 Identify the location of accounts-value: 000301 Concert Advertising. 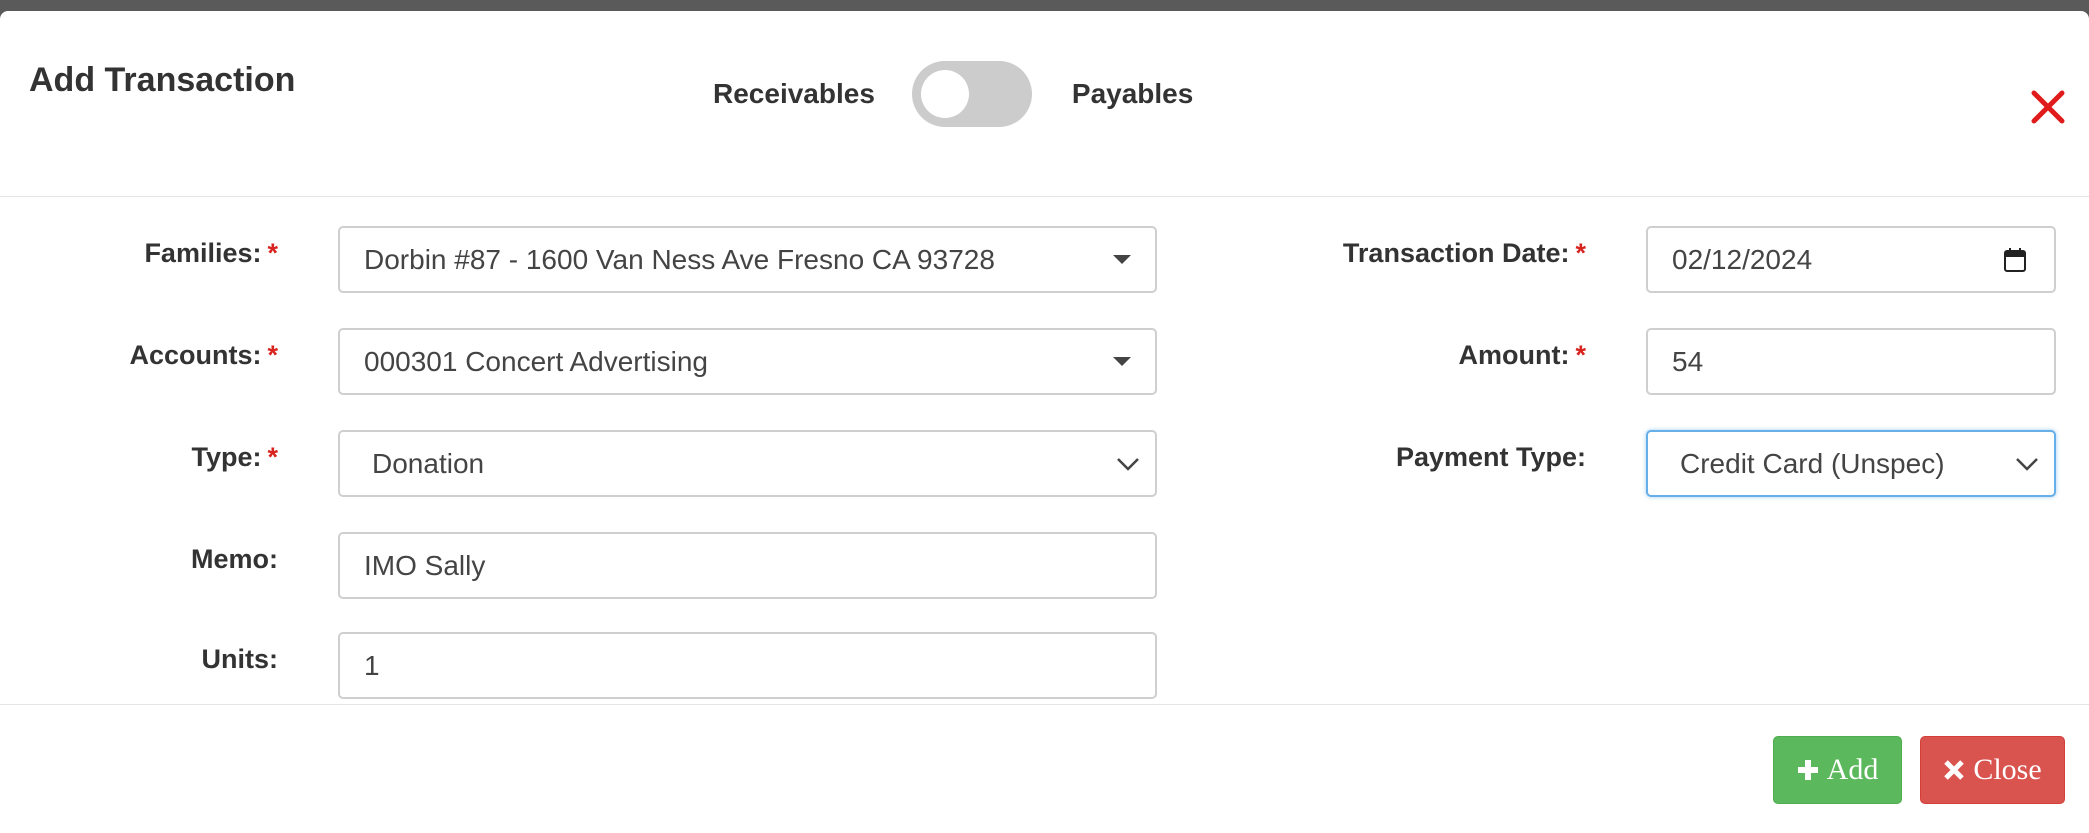
(536, 361).